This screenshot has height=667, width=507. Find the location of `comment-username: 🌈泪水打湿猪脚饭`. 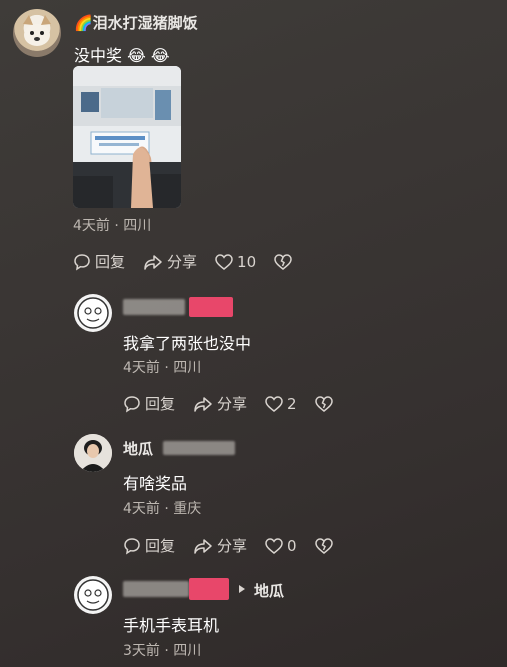

comment-username: 🌈泪水打湿猪脚饭 is located at coordinates (136, 22).